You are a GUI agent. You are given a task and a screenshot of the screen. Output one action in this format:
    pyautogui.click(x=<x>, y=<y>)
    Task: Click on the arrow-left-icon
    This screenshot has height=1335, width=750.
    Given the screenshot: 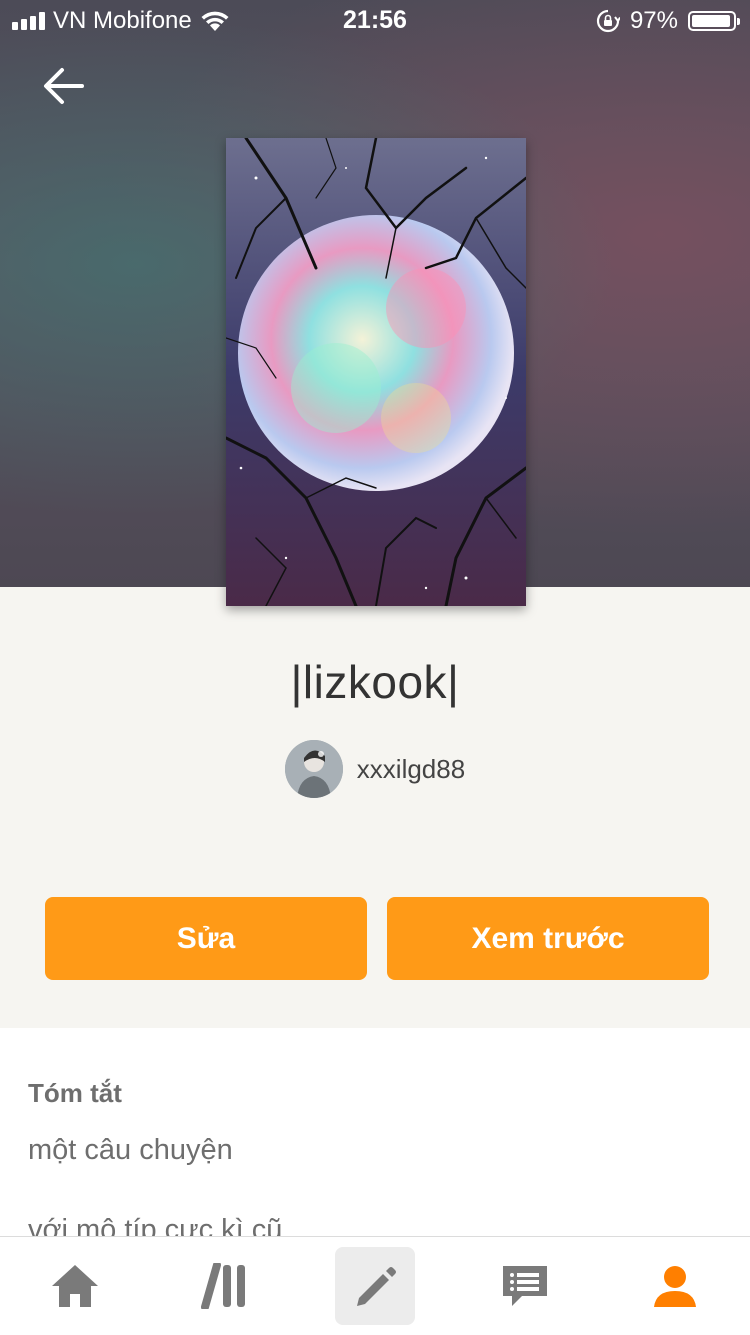 What is the action you would take?
    pyautogui.click(x=64, y=86)
    